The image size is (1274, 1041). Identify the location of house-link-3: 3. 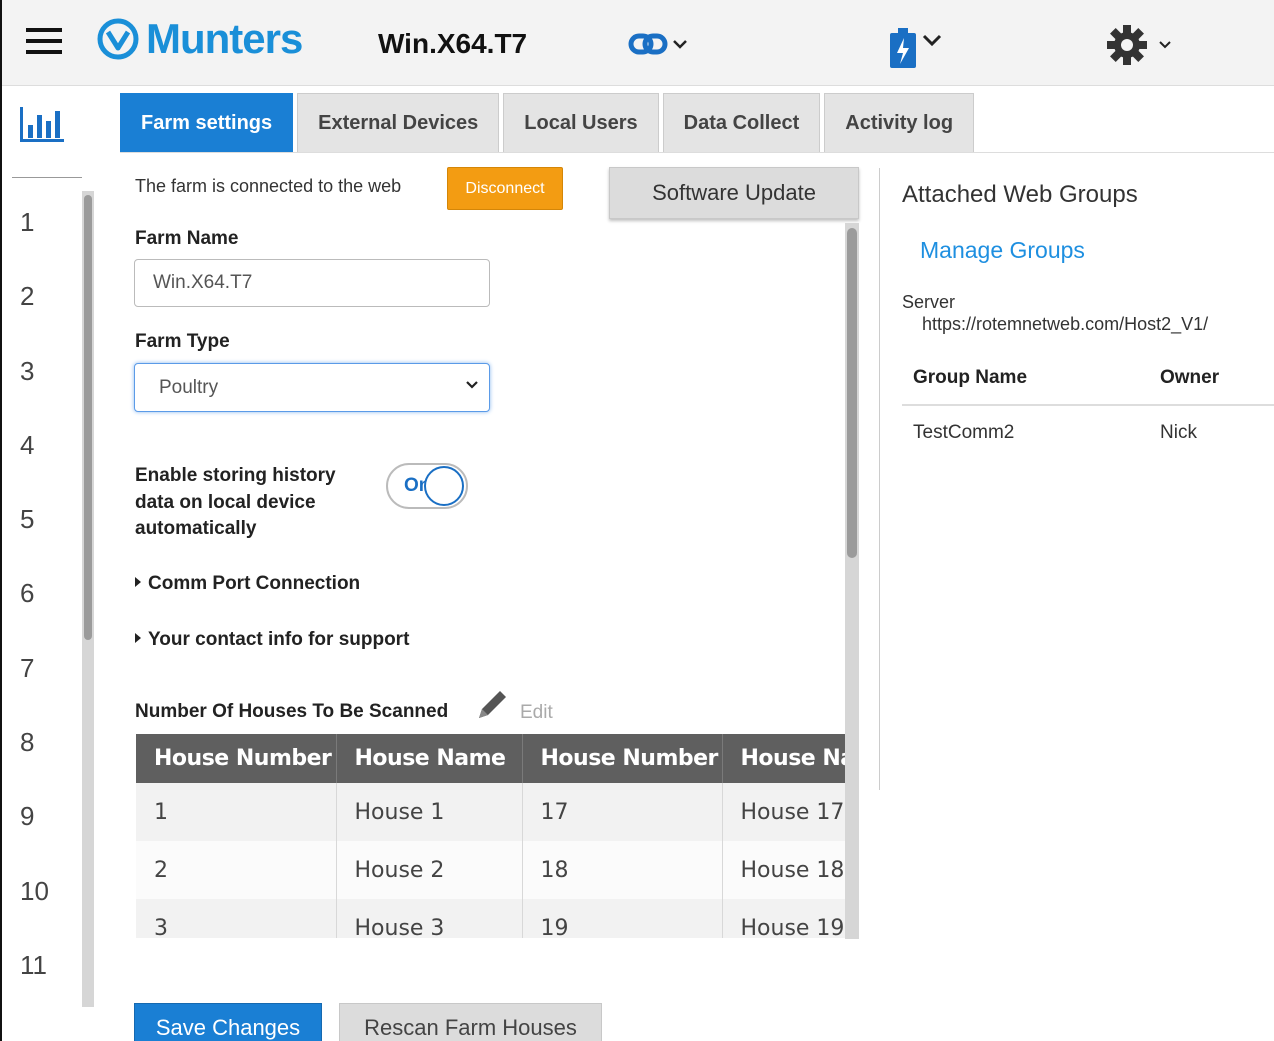
(34, 393).